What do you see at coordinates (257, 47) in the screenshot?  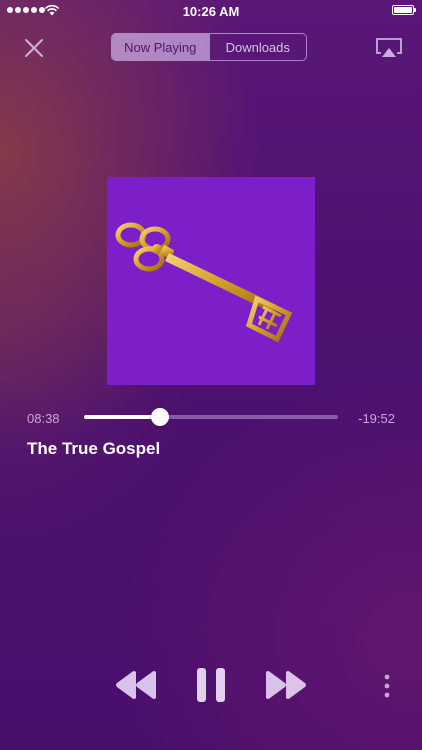 I see `tab-downloads: Downloads` at bounding box center [257, 47].